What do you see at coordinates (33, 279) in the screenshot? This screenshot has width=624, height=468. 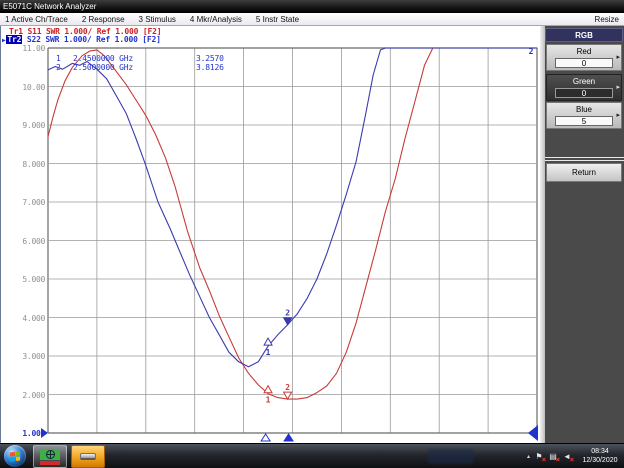 I see `y-axis-label: 5.000` at bounding box center [33, 279].